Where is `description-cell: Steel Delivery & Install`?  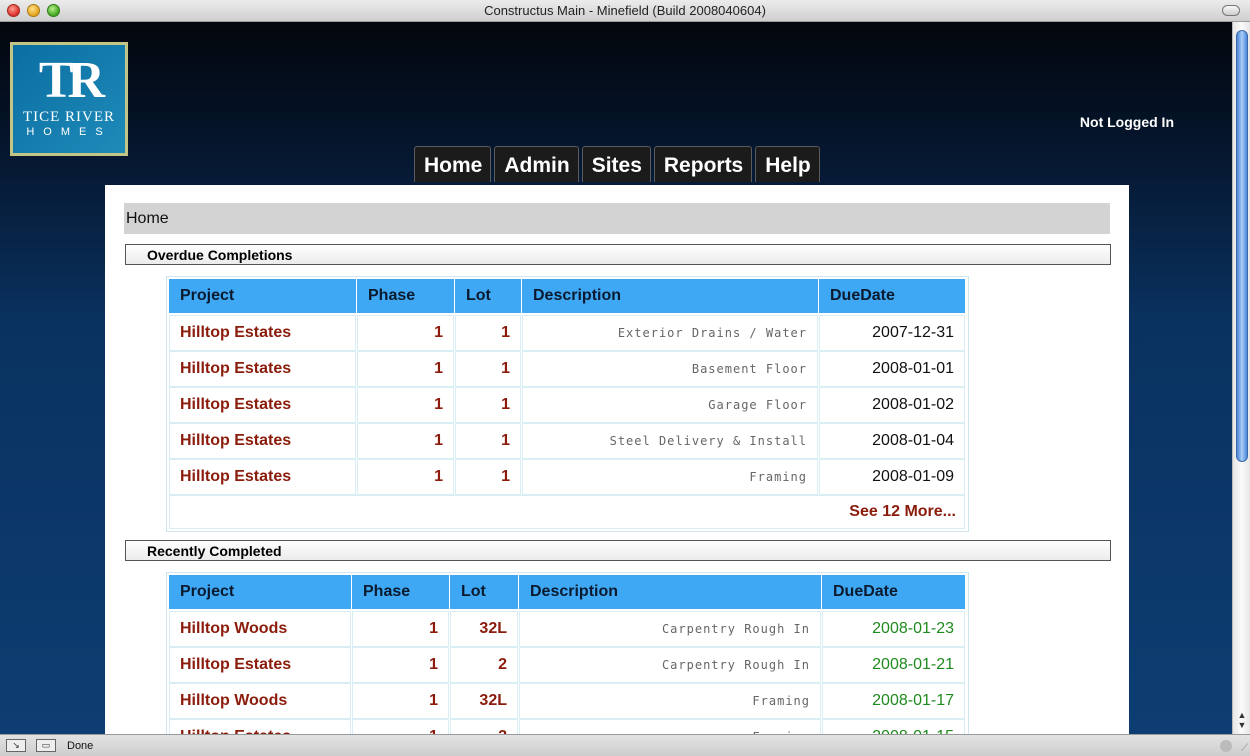 description-cell: Steel Delivery & Install is located at coordinates (670, 441).